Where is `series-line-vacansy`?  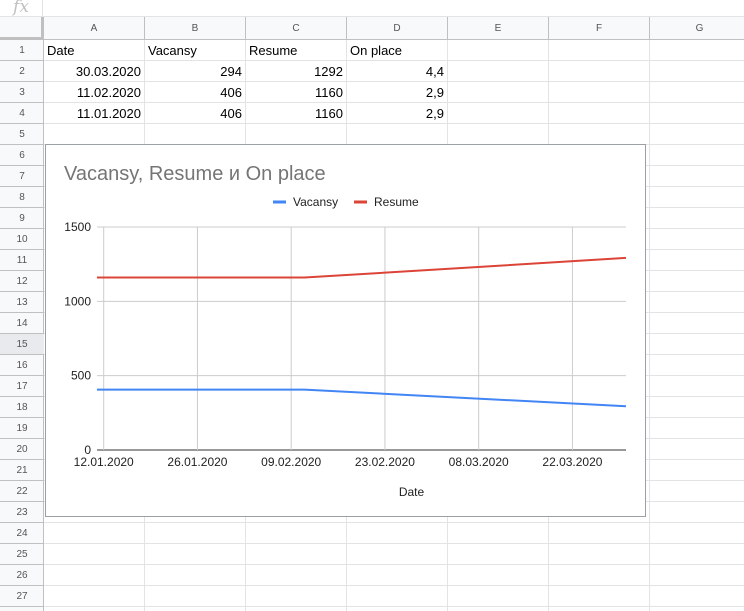 series-line-vacansy is located at coordinates (362, 398).